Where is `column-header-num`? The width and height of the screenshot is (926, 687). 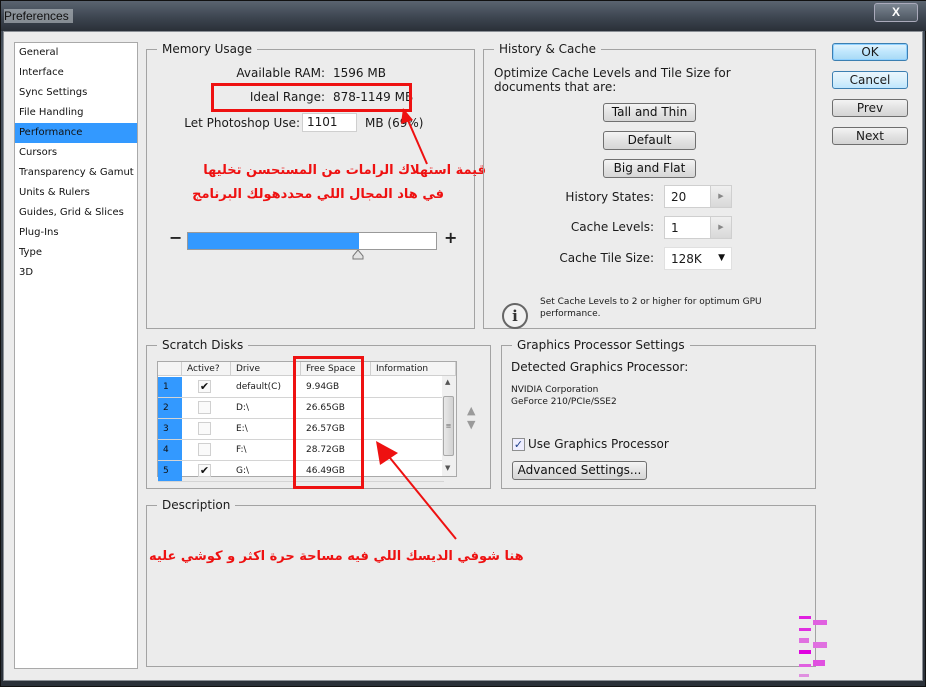 column-header-num is located at coordinates (170, 369).